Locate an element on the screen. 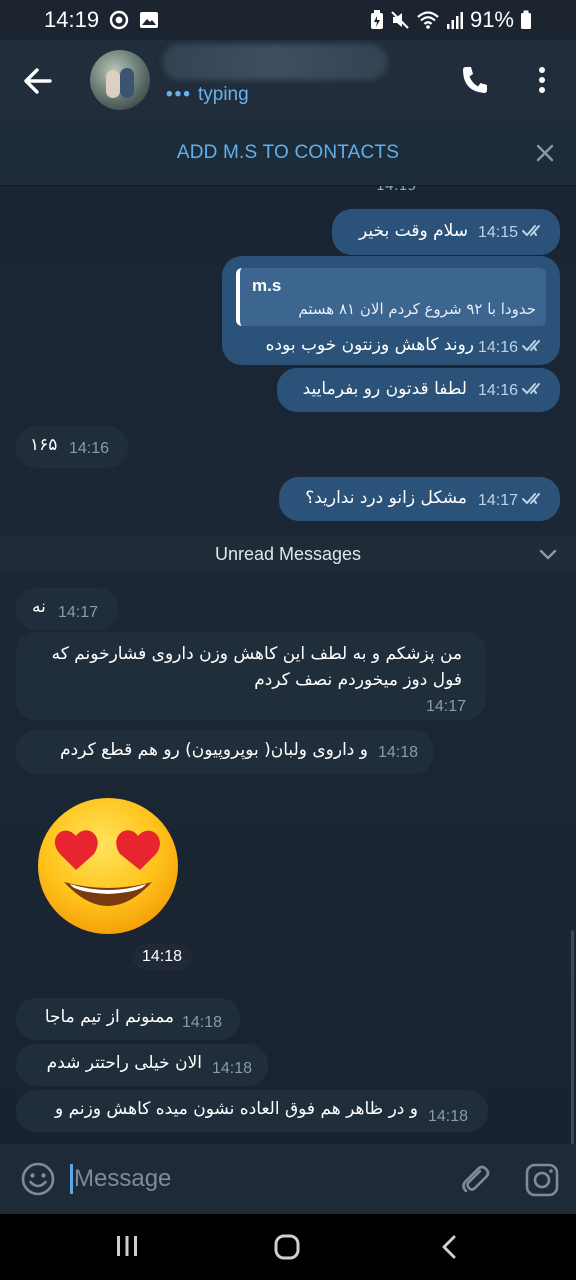  status-bar: 14:19 91% is located at coordinates (288, 20).